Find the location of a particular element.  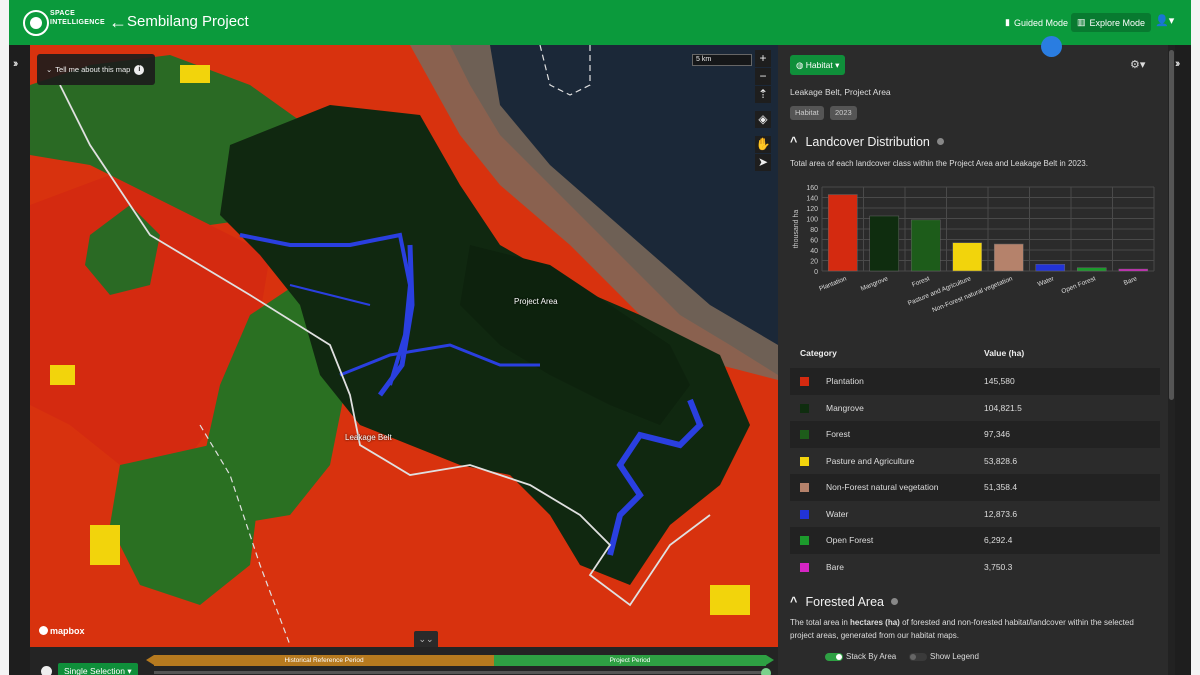

brand-text: SPACE INTELLIGENCE is located at coordinates (77, 18).